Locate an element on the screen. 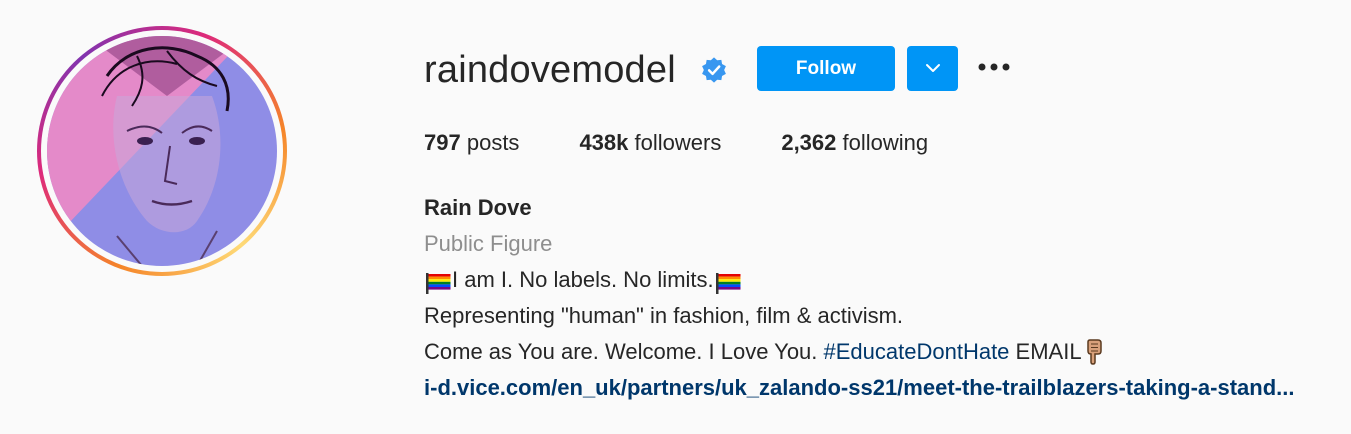 This screenshot has width=1351, height=434. chevron-down-icon is located at coordinates (933, 68).